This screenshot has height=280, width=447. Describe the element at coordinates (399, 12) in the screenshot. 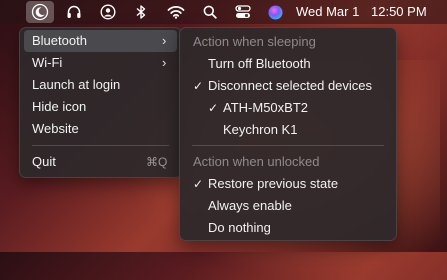

I see `menubar-time: 12:50 PM` at that location.